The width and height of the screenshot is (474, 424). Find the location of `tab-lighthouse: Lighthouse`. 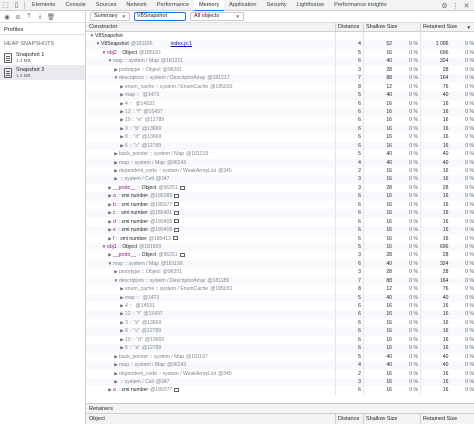

tab-lighthouse: Lighthouse is located at coordinates (310, 5).